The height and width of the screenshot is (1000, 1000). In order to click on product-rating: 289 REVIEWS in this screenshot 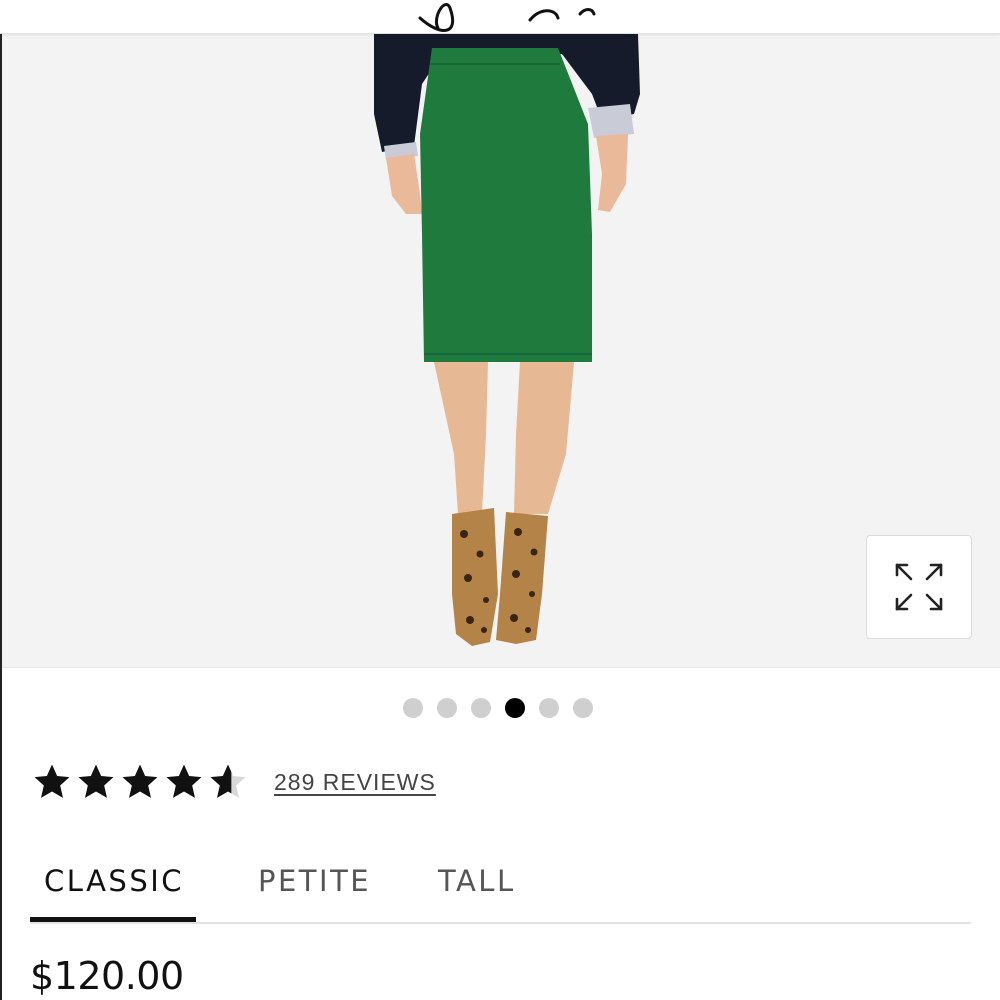, I will do `click(234, 782)`.